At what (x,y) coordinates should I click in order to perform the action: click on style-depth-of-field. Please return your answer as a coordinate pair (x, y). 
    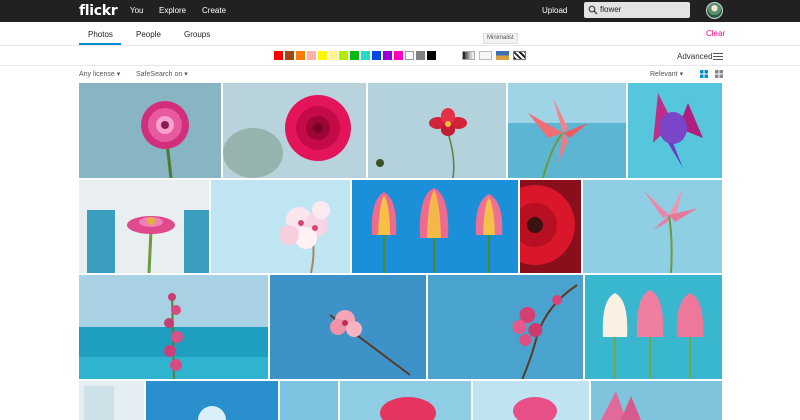
    Looking at the image, I should click on (502, 55).